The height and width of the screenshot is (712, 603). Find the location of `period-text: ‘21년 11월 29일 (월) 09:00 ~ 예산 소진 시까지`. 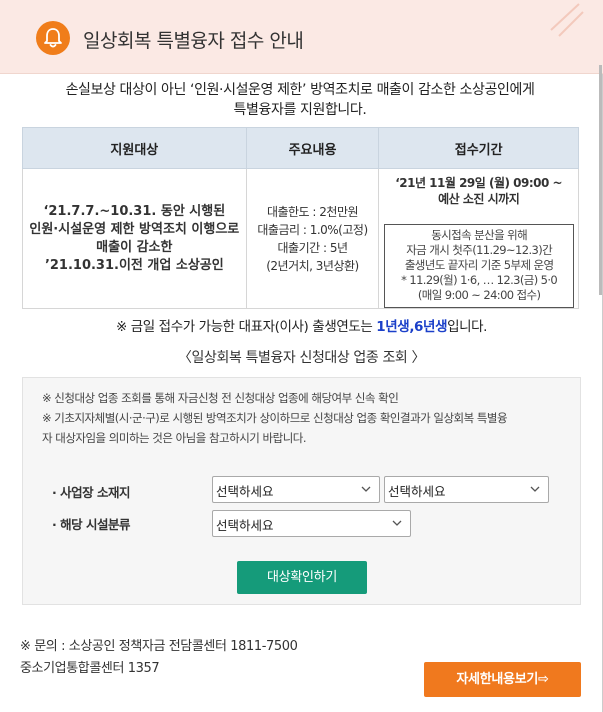

period-text: ‘21년 11월 29일 (월) 09:00 ~ 예산 소진 시까지 is located at coordinates (479, 191).